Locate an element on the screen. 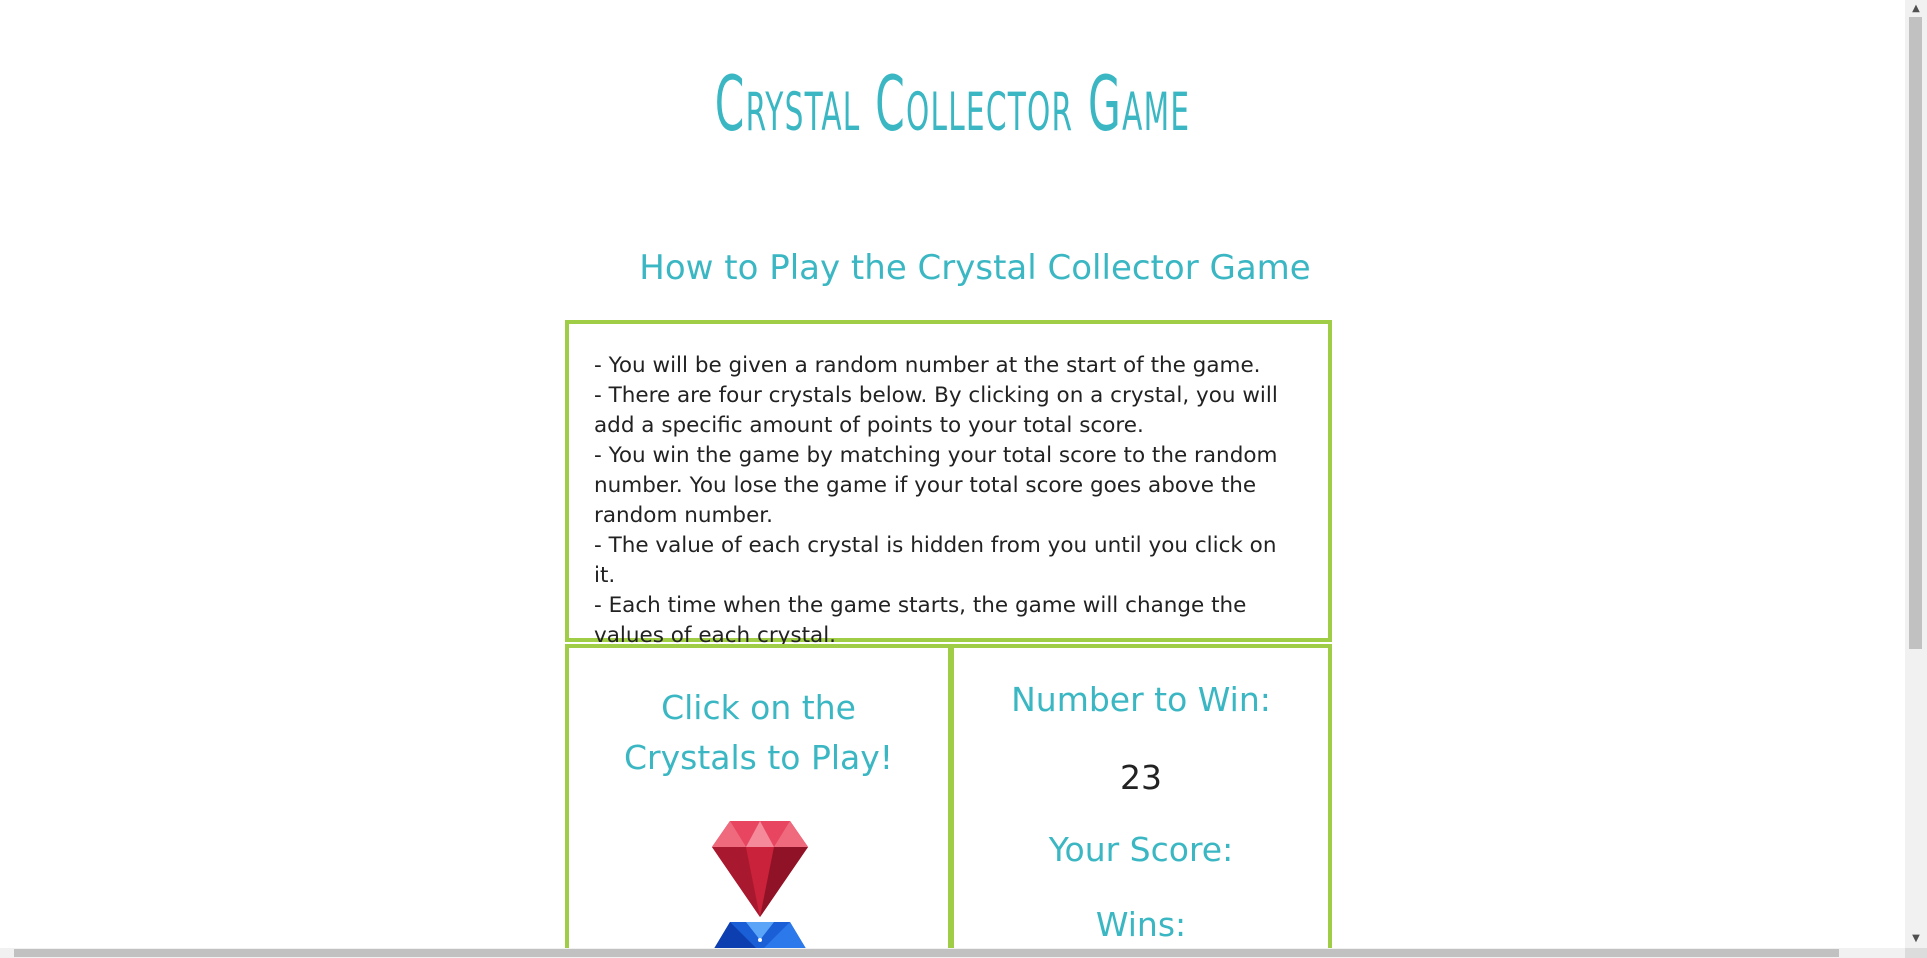 This screenshot has width=1927, height=958. red-crystal-icon is located at coordinates (760, 869).